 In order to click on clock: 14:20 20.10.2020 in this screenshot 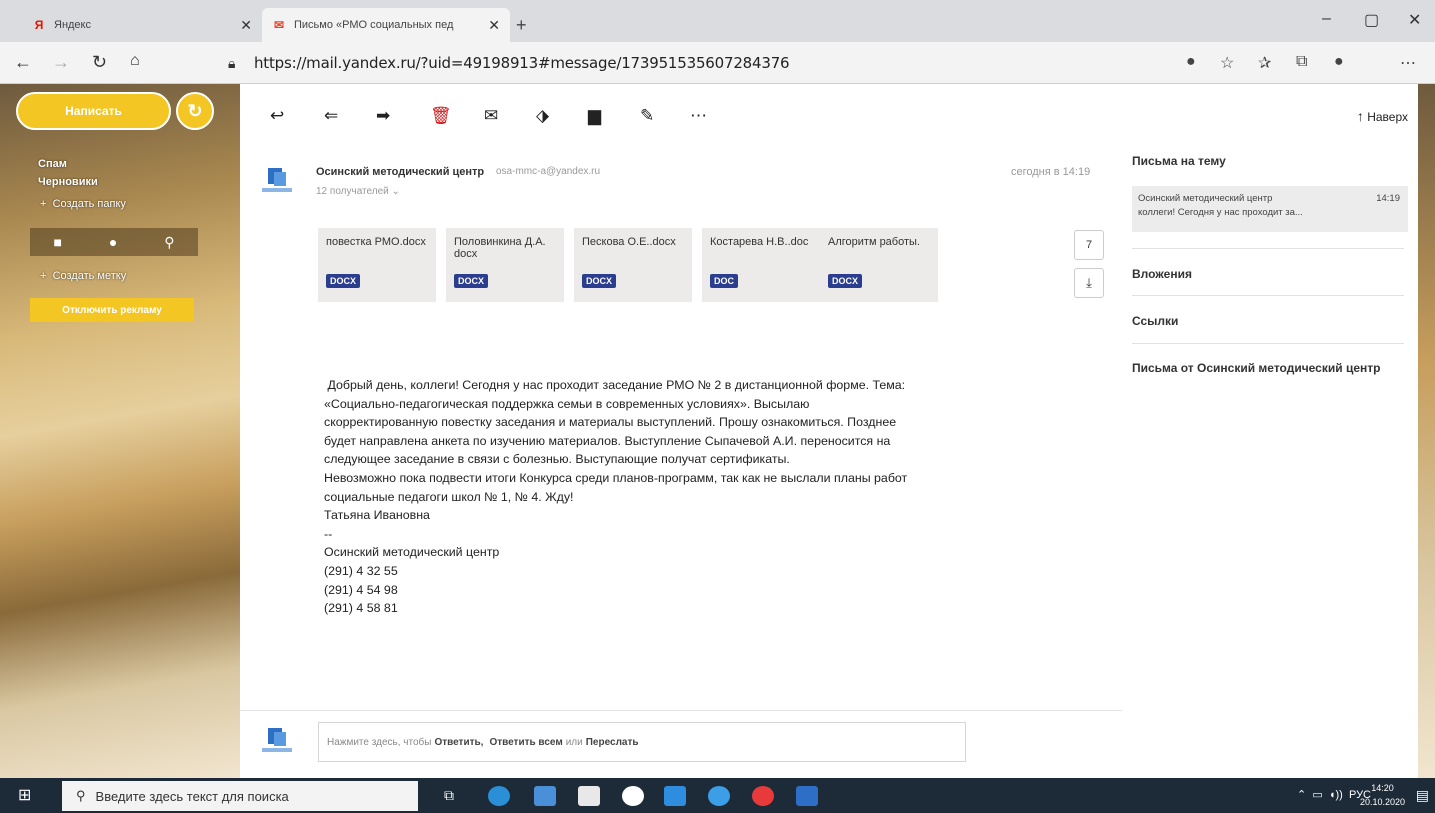, I will do `click(1382, 795)`.